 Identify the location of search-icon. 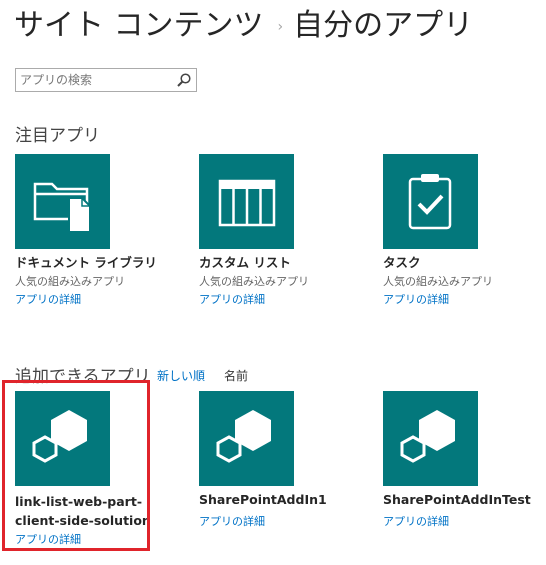
(184, 80).